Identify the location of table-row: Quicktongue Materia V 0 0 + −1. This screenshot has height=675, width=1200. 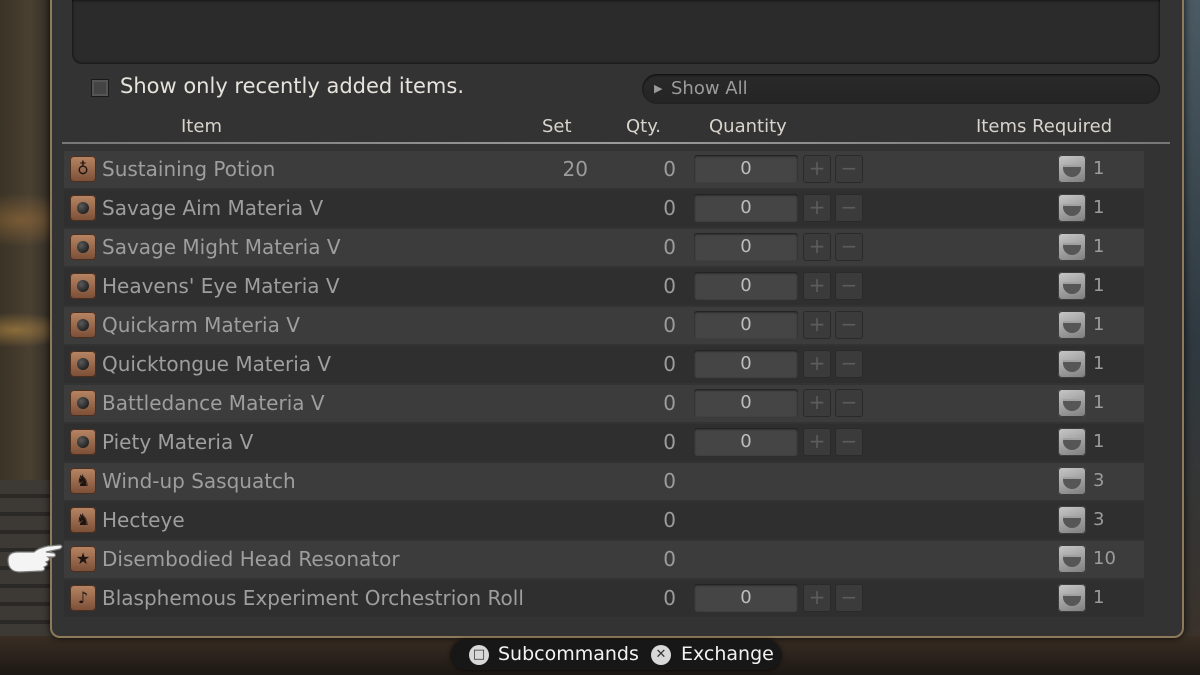
(604, 364).